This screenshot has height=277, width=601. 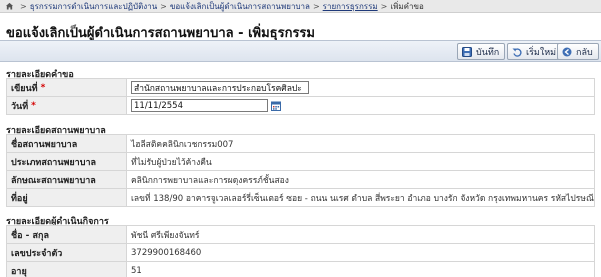 What do you see at coordinates (300, 143) in the screenshot?
I see `facility-name-row: ชื่อสถานพยาบาล ไฮลีสติคคลินิกเวชกรรม007` at bounding box center [300, 143].